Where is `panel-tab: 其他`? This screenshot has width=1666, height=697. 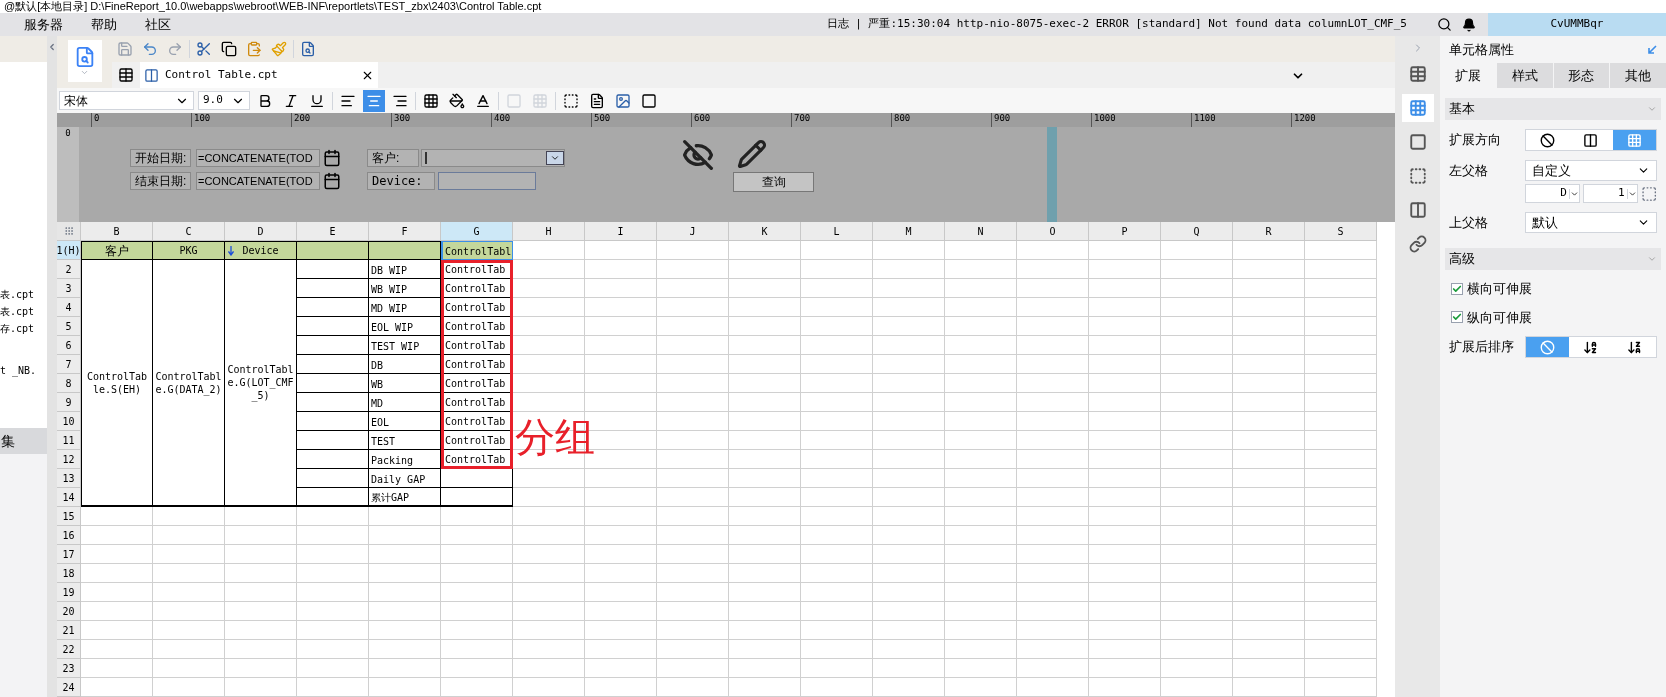
panel-tab: 其他 is located at coordinates (1638, 75).